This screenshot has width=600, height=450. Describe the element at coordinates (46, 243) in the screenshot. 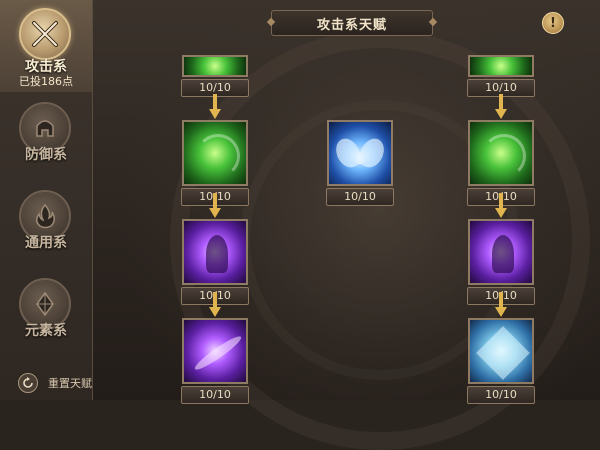

I see `category-name: 通用系` at that location.